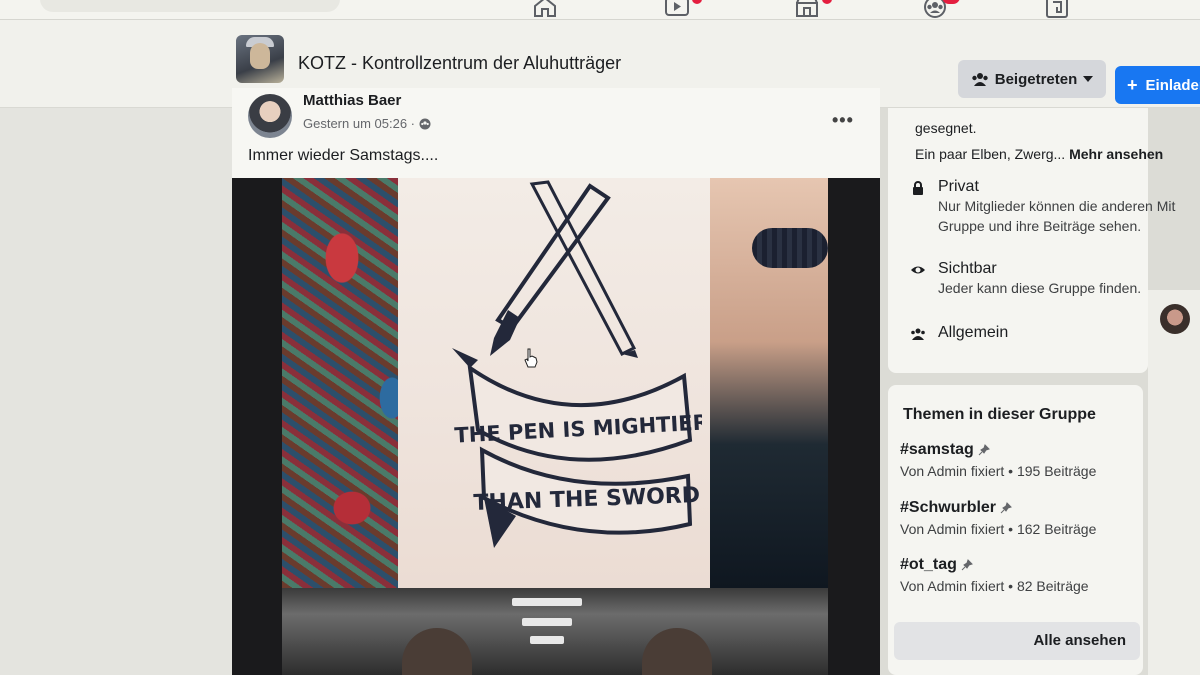  Describe the element at coordinates (946, 128) in the screenshot. I see `about-description-line1: gesegnet.` at that location.